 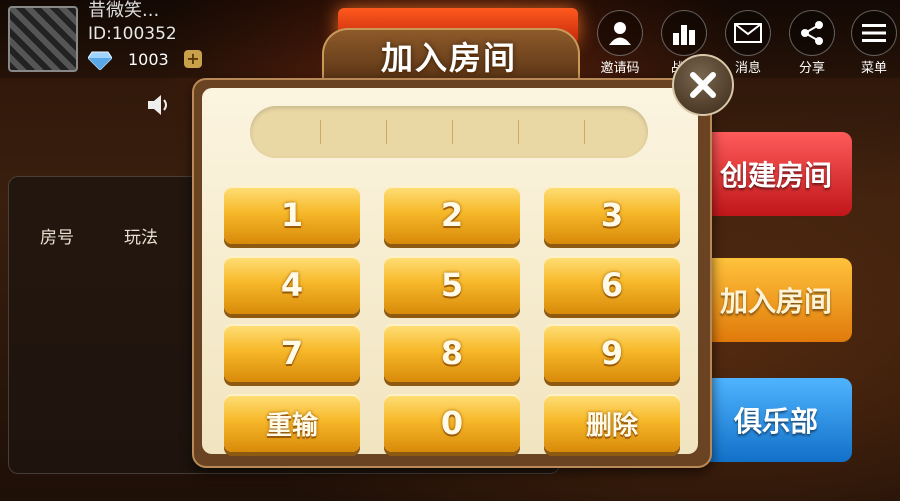 What do you see at coordinates (874, 33) in the screenshot?
I see `menu-icon` at bounding box center [874, 33].